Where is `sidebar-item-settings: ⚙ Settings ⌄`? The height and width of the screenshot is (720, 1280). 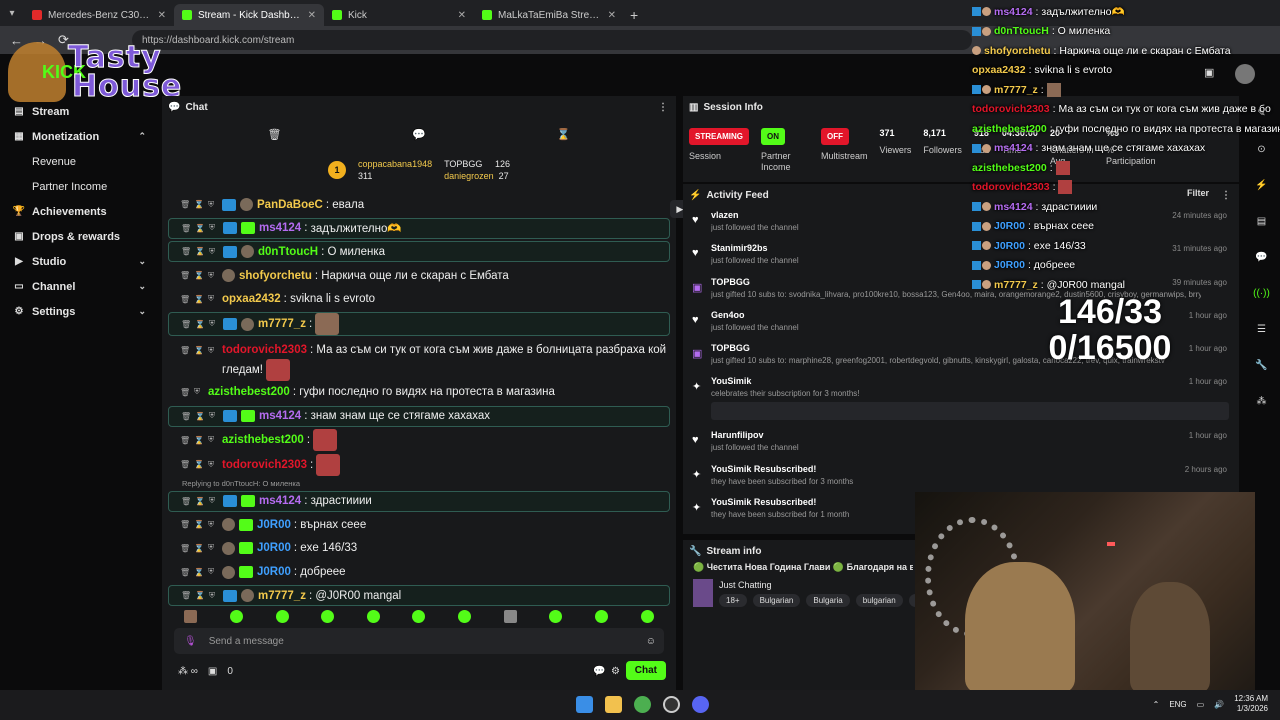
sidebar-item-settings: ⚙ Settings ⌄ is located at coordinates (80, 311).